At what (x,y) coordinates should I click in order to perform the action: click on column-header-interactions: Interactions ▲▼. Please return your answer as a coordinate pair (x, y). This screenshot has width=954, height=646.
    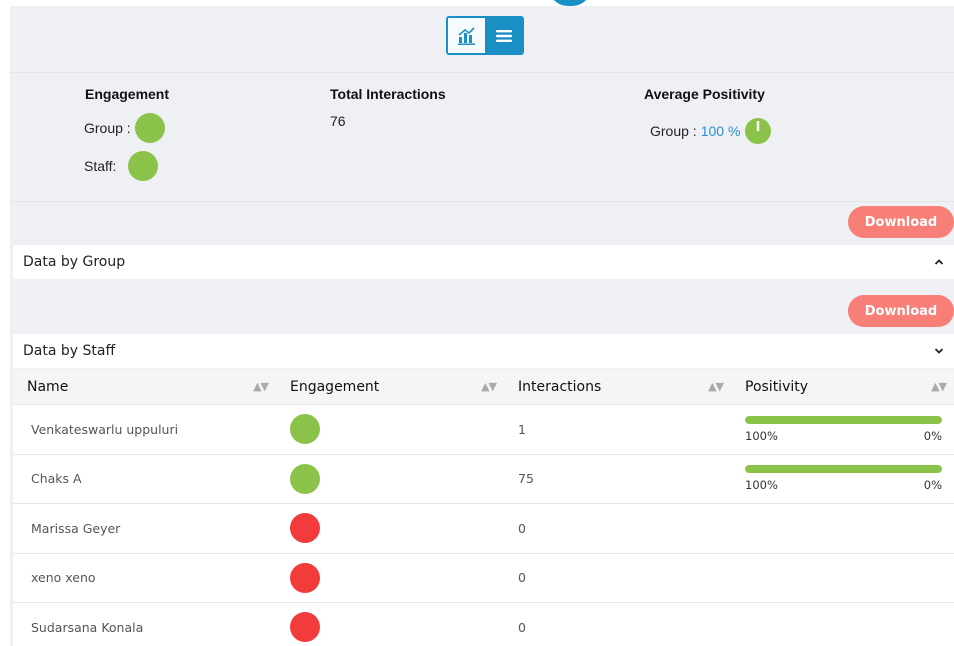
    Looking at the image, I should click on (617, 387).